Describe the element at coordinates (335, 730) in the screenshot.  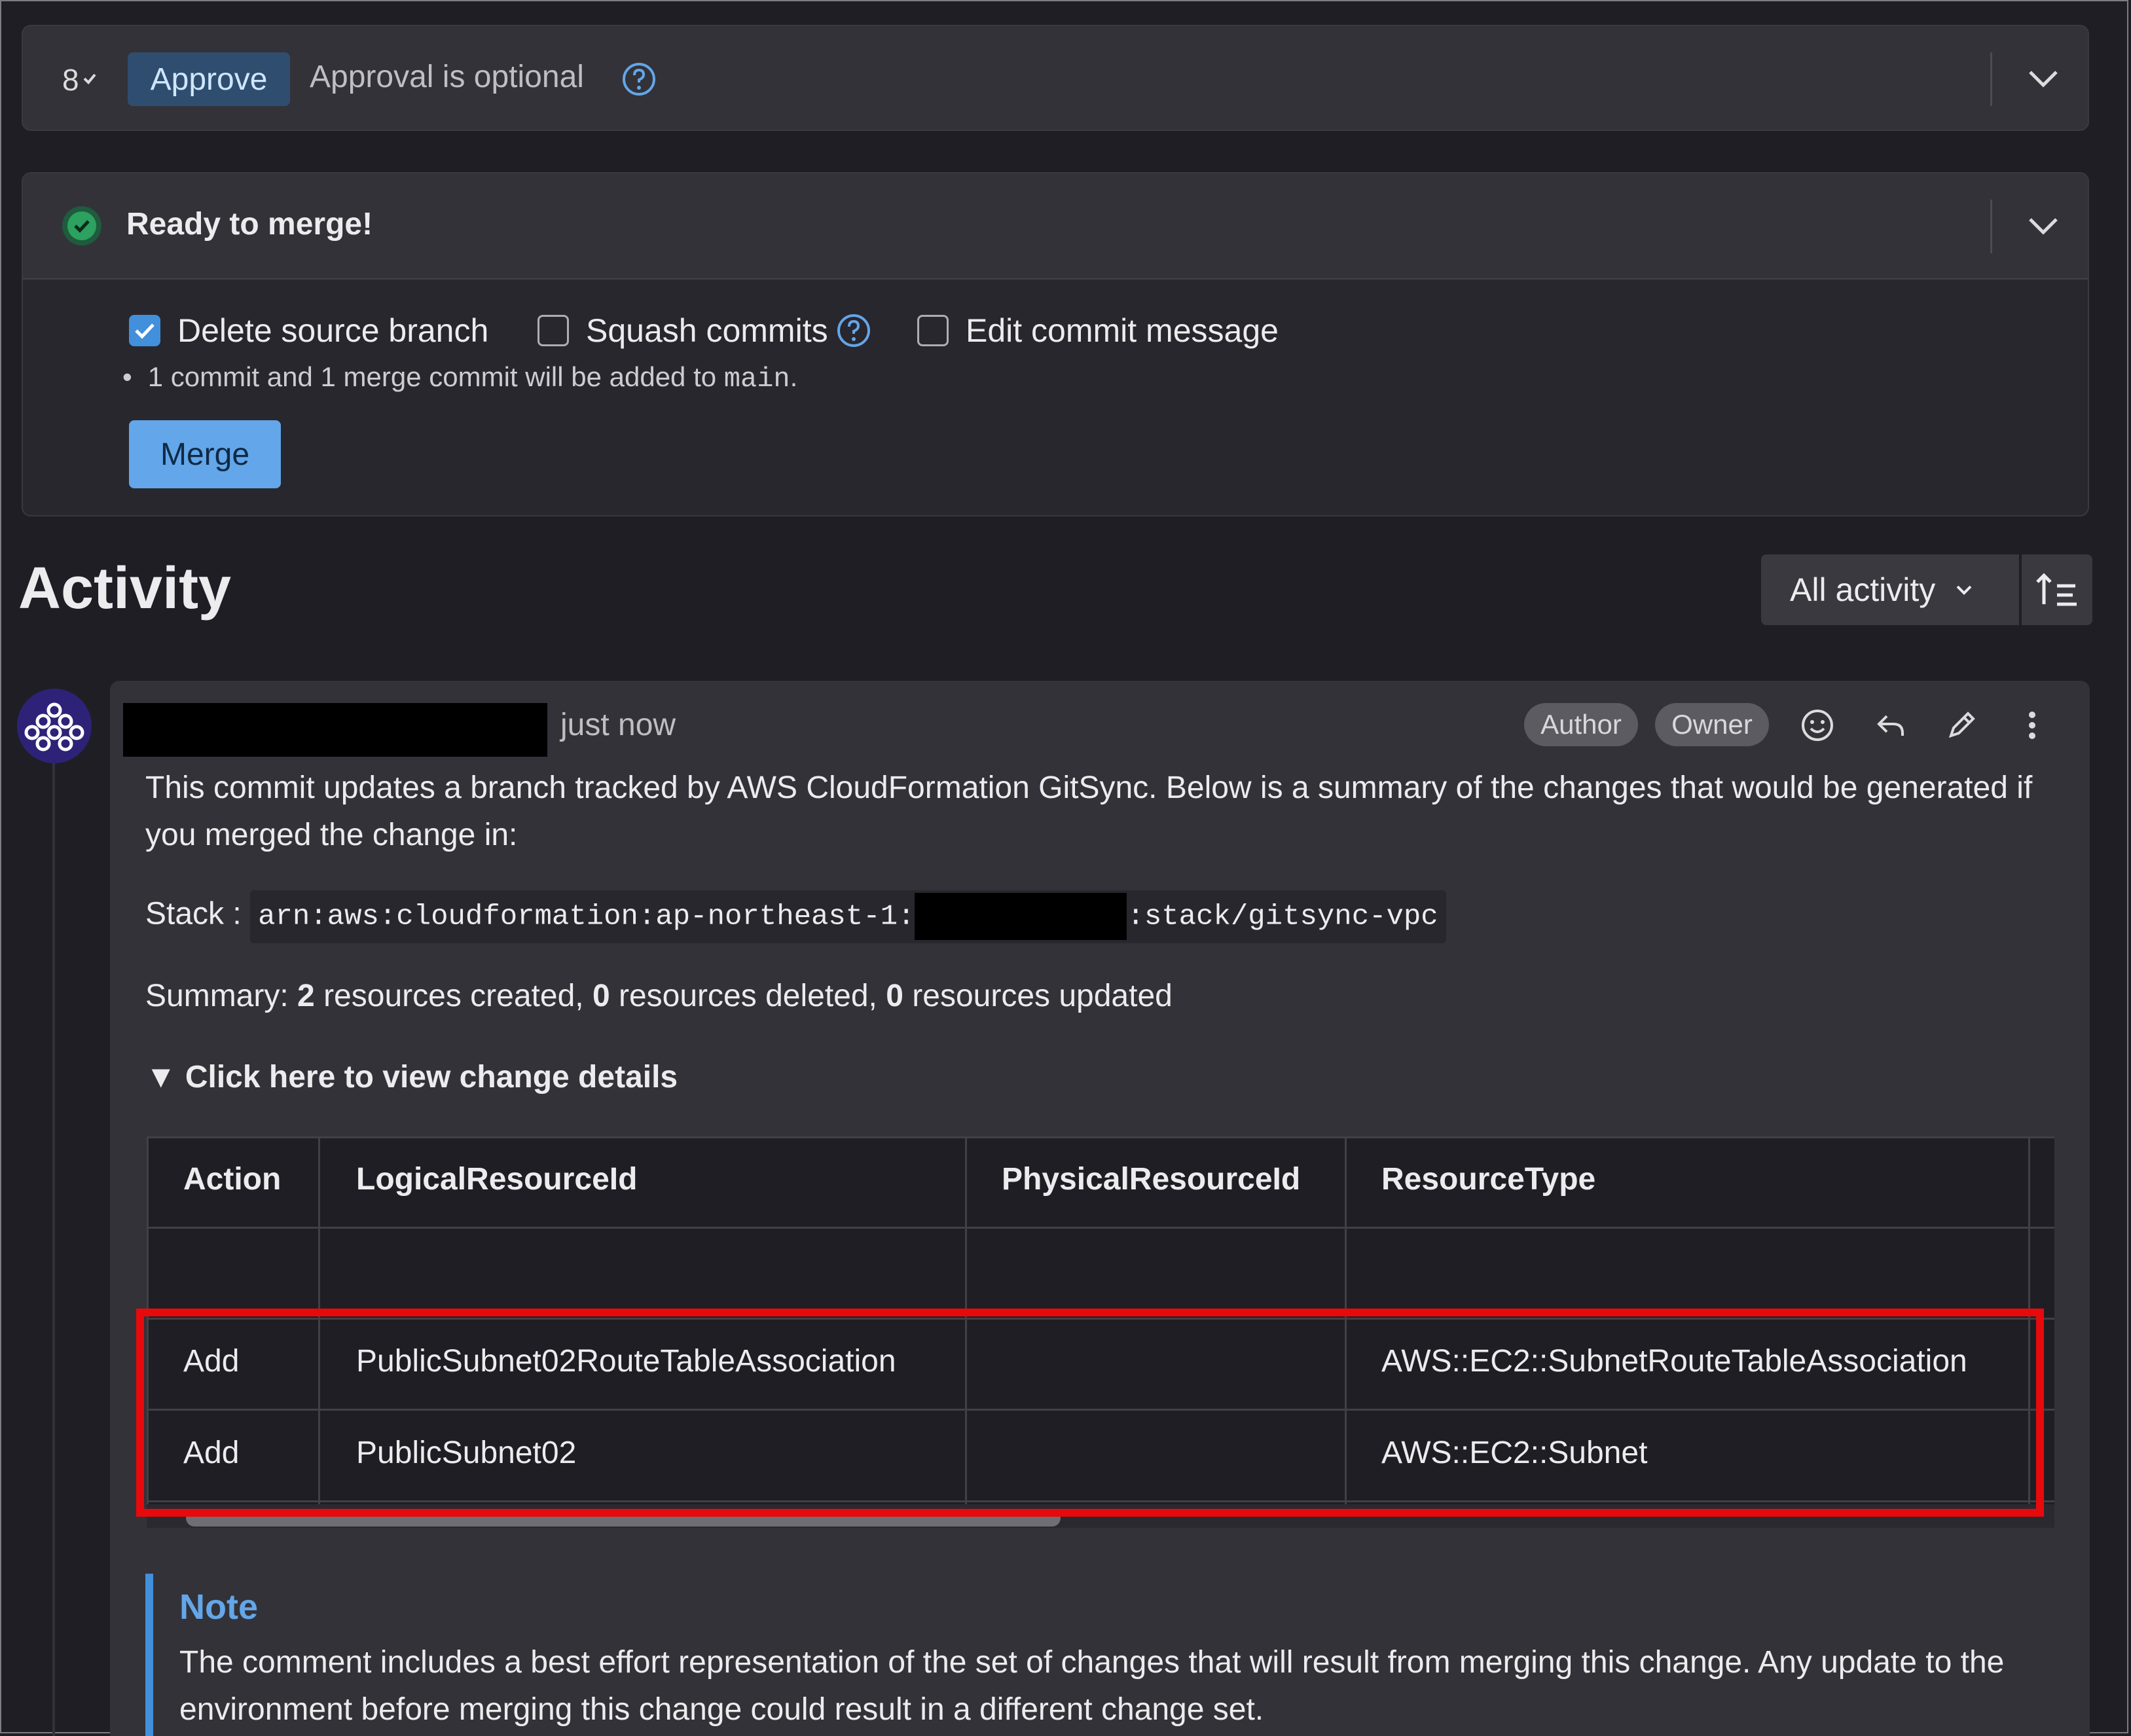
I see `redacted-author-name` at that location.